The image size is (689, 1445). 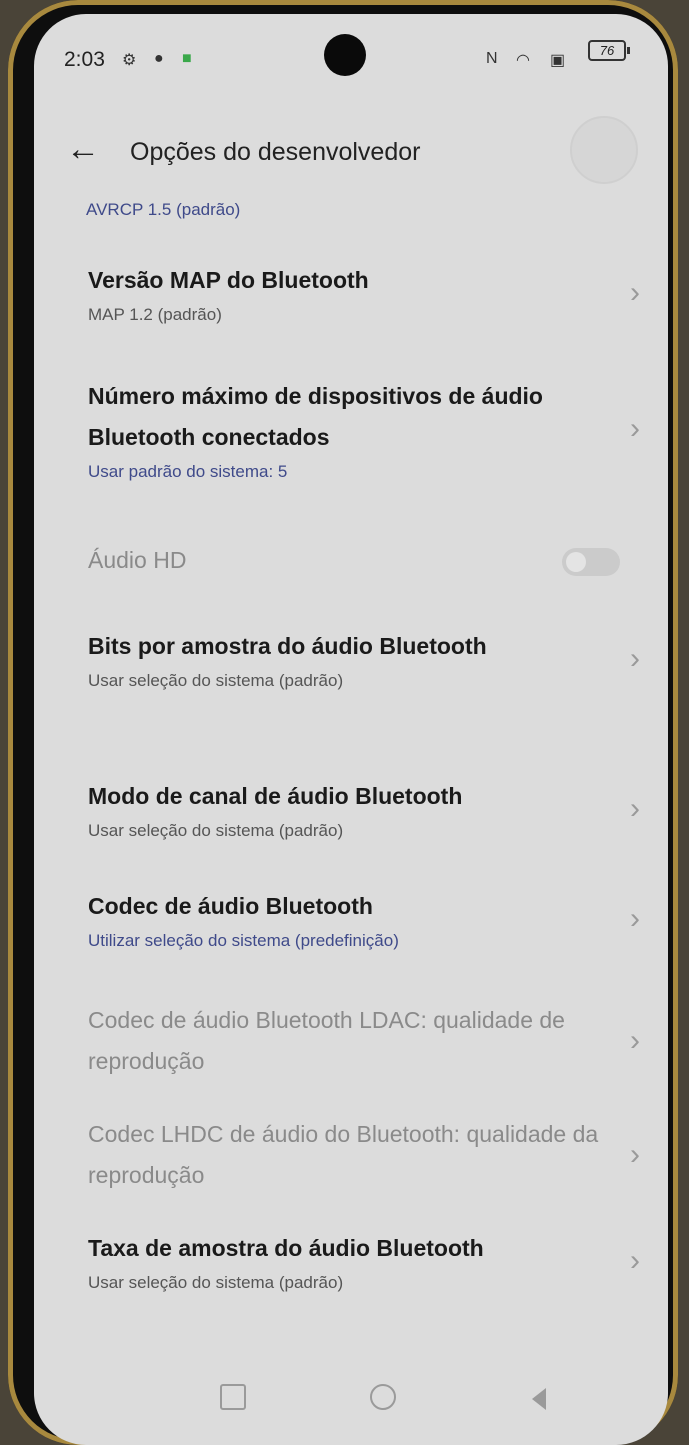 I want to click on avrcp-version-value: AVRCP 1.5 (padrão), so click(x=163, y=209).